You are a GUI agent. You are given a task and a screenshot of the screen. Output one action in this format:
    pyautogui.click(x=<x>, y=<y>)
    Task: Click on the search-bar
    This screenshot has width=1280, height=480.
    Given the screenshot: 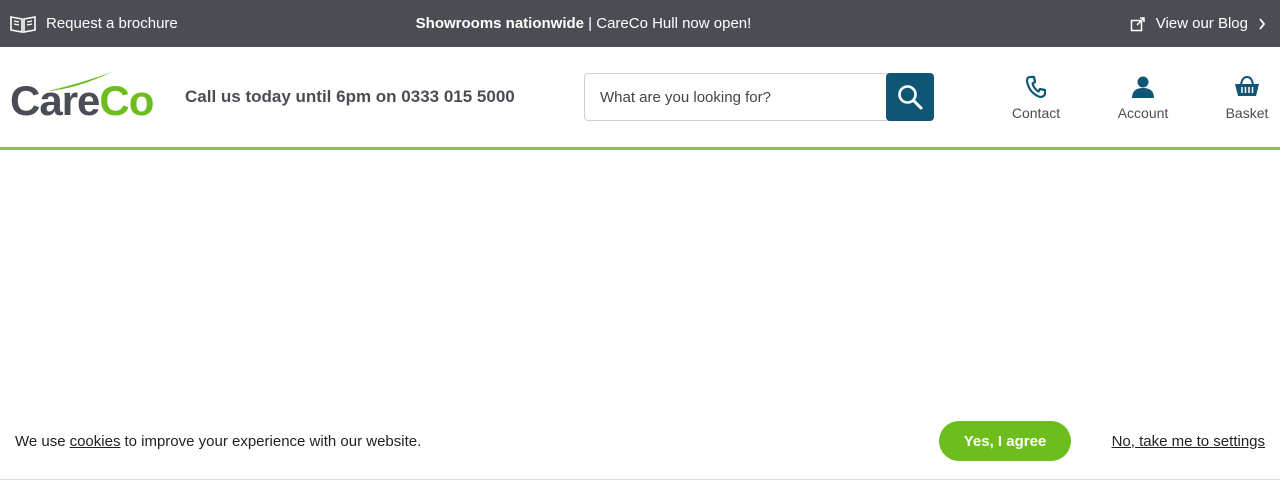 What is the action you would take?
    pyautogui.click(x=759, y=97)
    